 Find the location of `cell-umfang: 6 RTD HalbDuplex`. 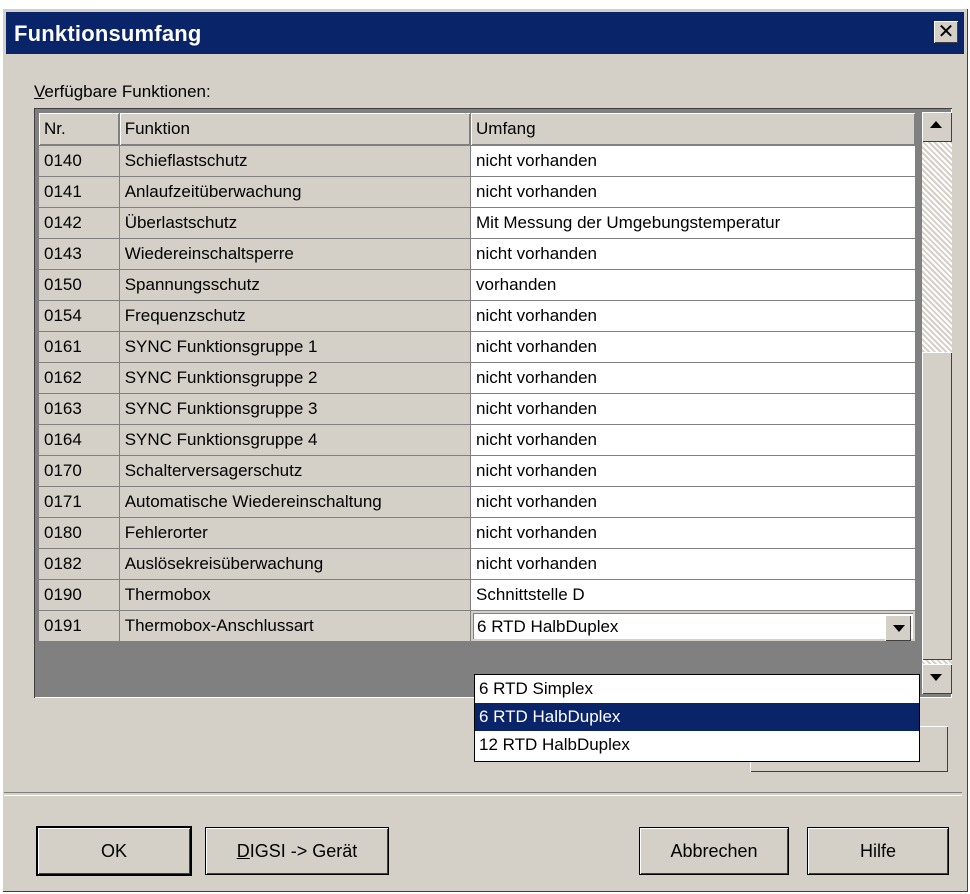

cell-umfang: 6 RTD HalbDuplex is located at coordinates (693, 626).